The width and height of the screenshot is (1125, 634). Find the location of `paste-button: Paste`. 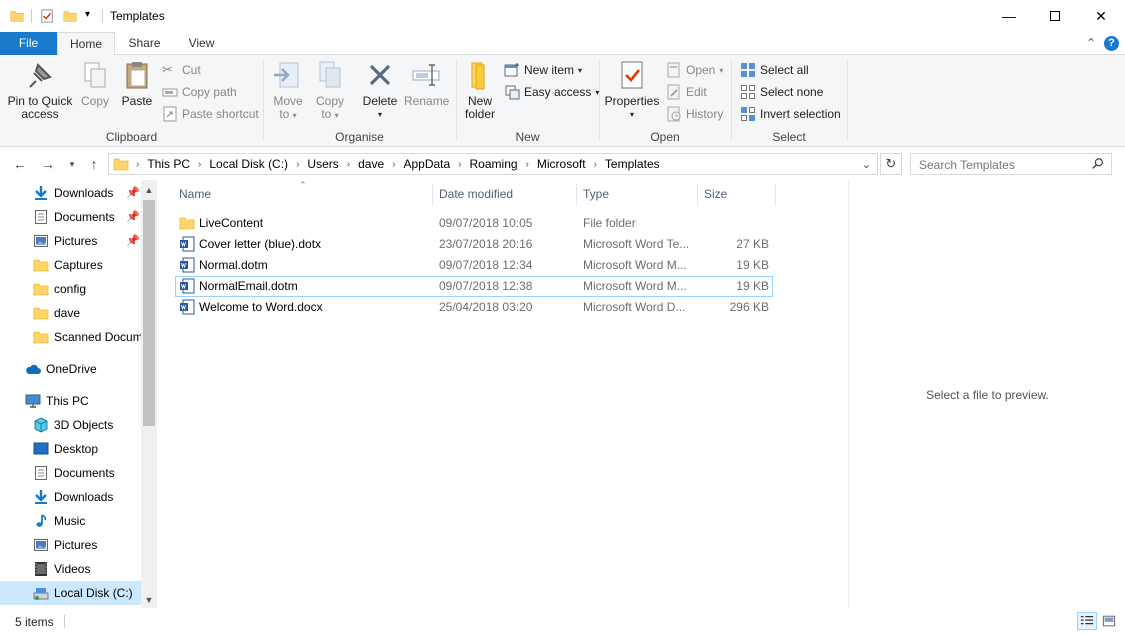

paste-button: Paste is located at coordinates (137, 83).